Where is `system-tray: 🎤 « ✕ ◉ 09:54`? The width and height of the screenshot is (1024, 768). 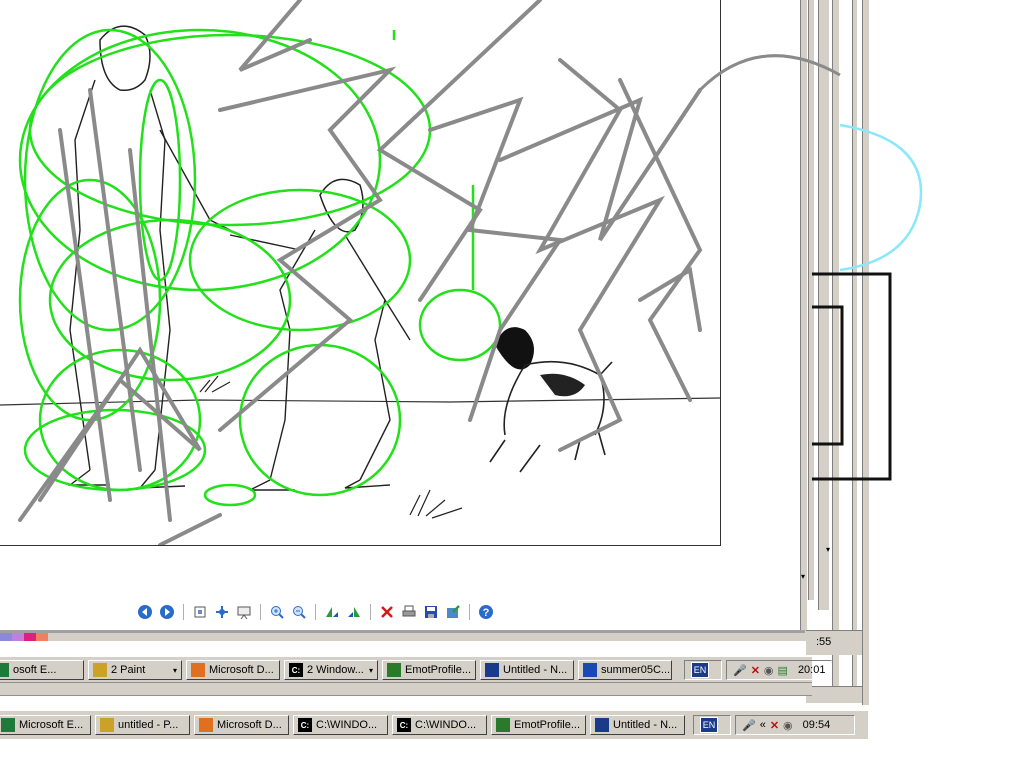
system-tray: 🎤 « ✕ ◉ 09:54 is located at coordinates (795, 725).